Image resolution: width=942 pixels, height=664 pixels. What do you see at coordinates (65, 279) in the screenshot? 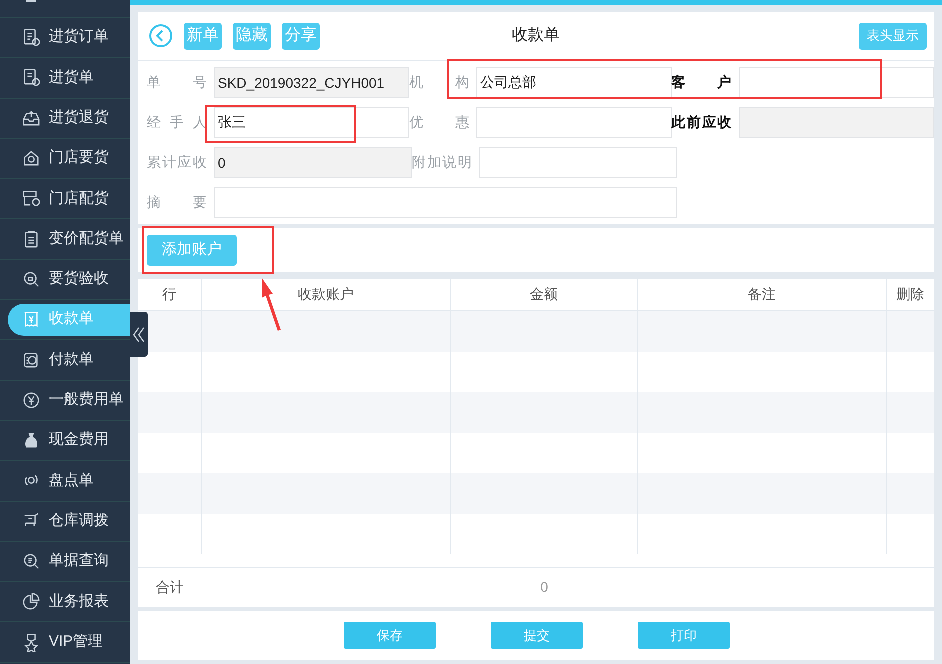
I see `sidebar-item: 要货验收` at bounding box center [65, 279].